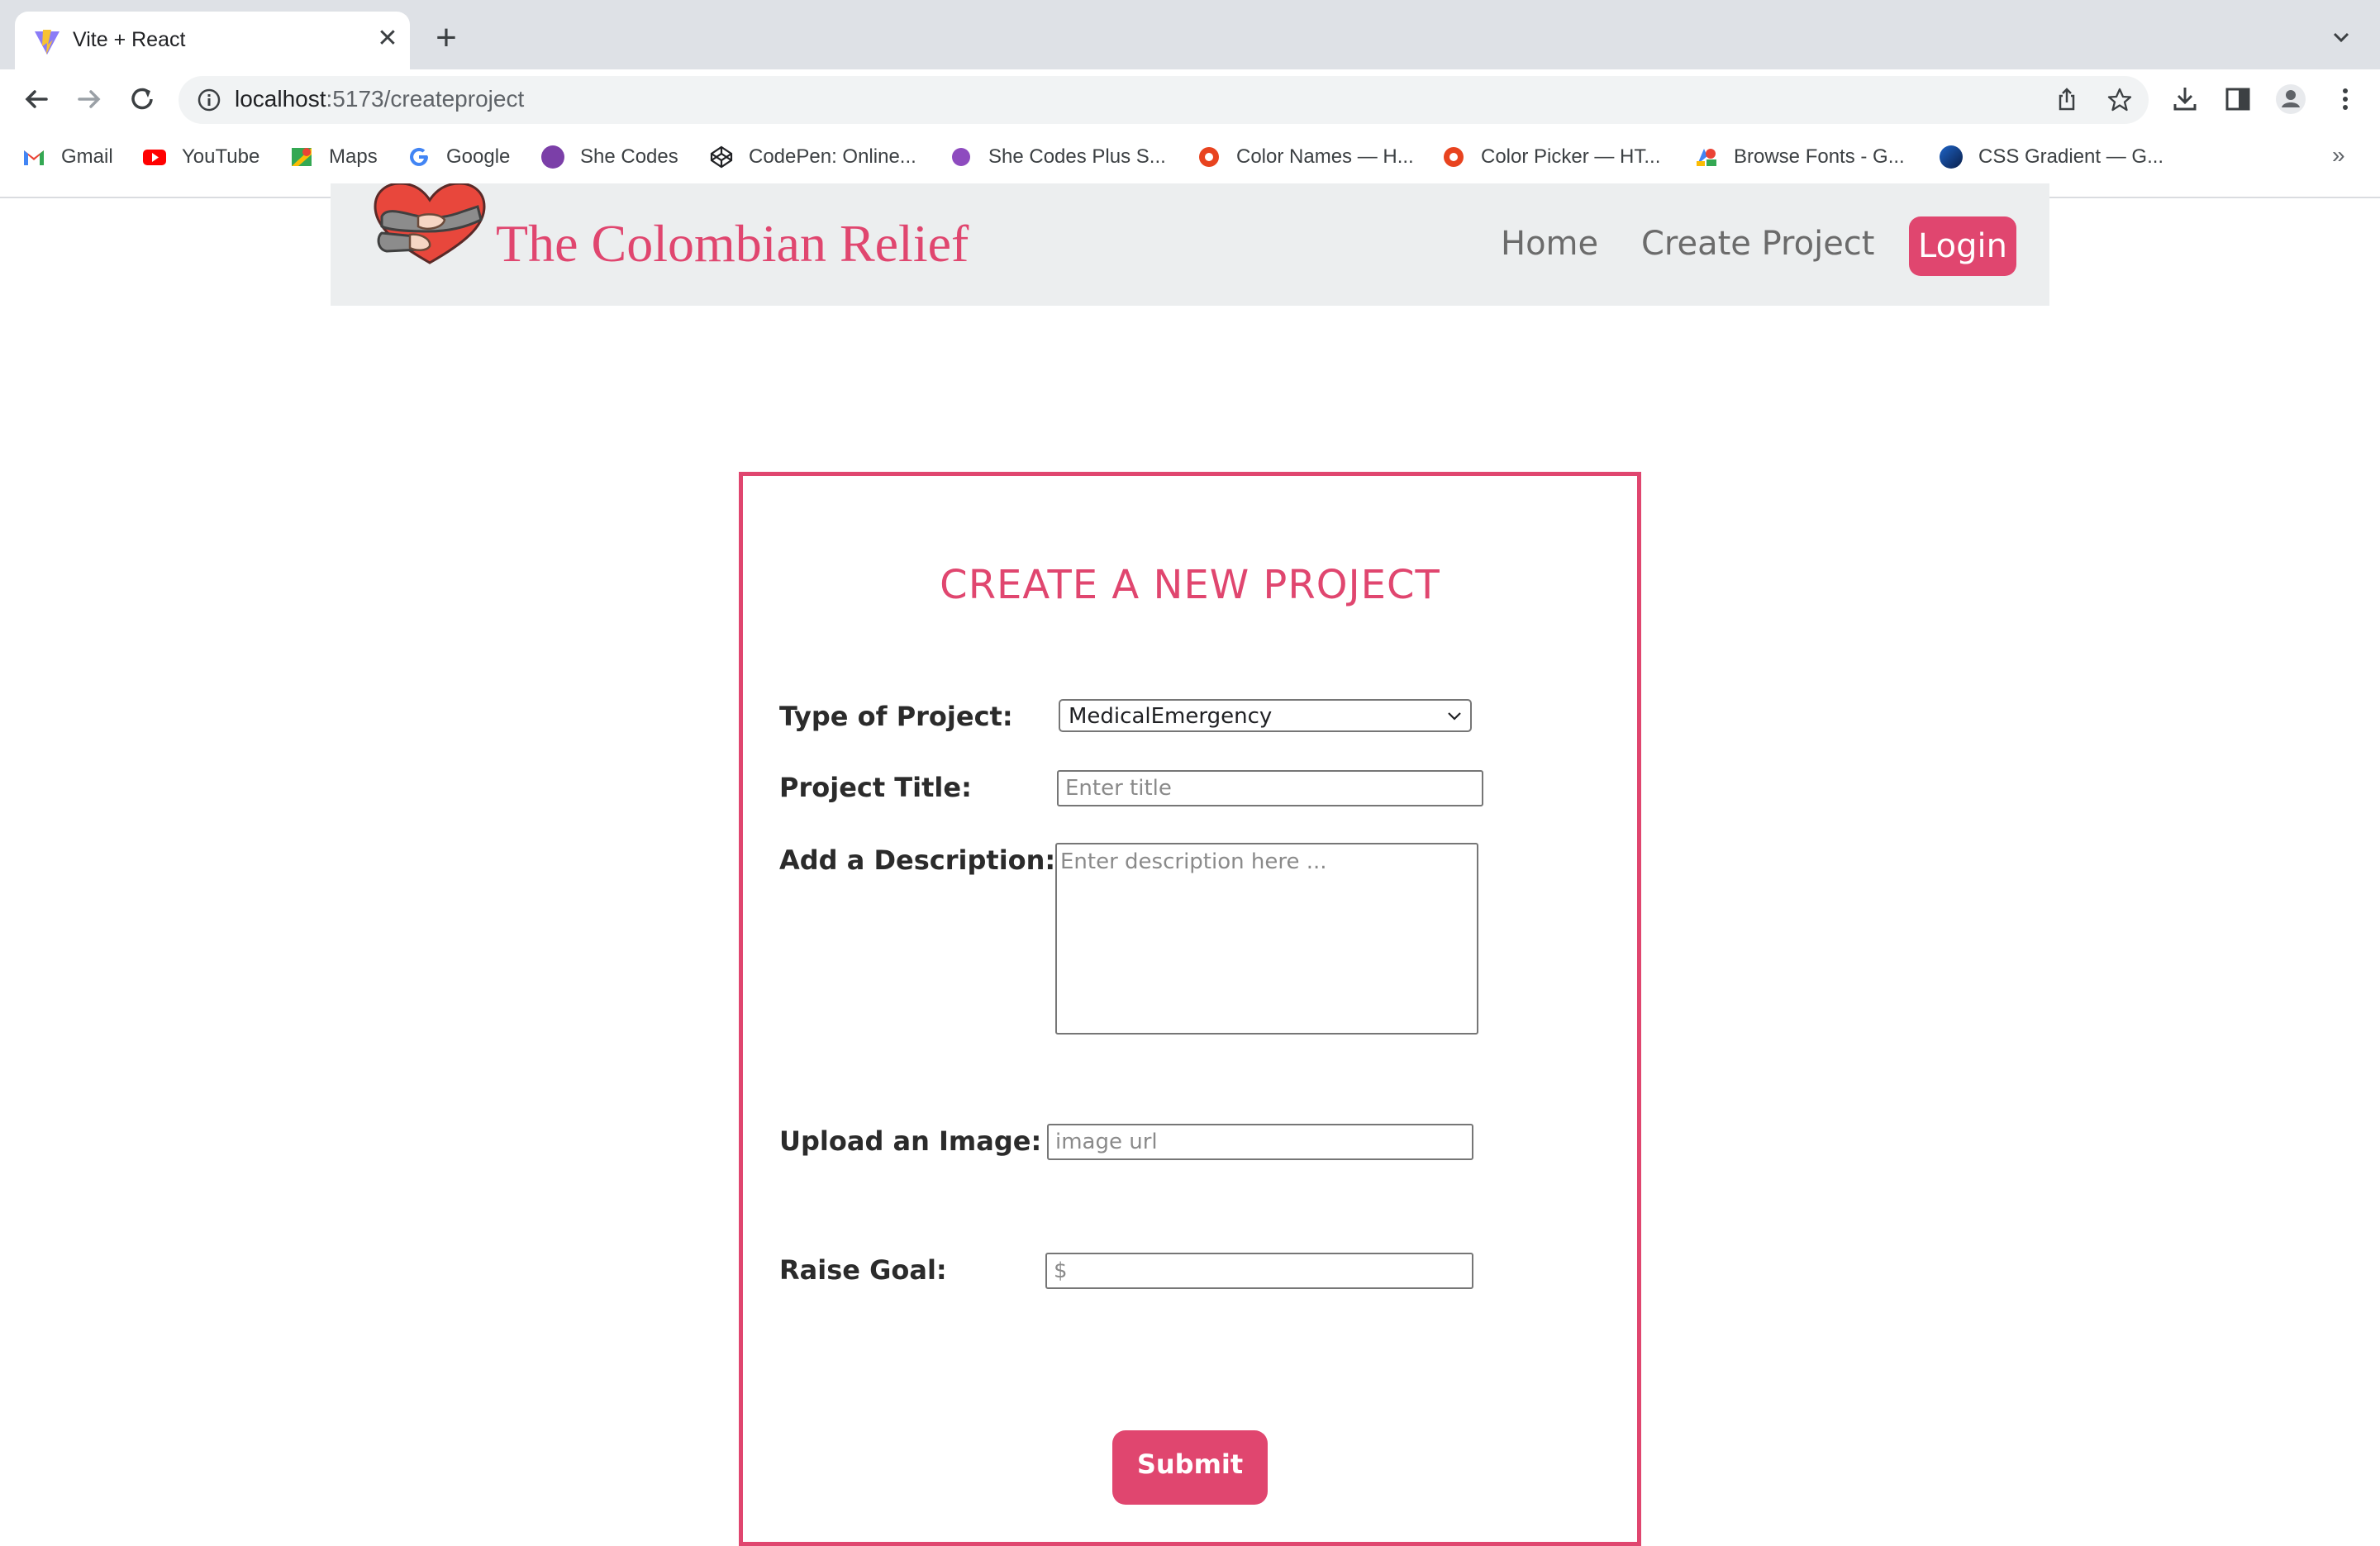  What do you see at coordinates (2290, 99) in the screenshot?
I see `profile-avatar-icon` at bounding box center [2290, 99].